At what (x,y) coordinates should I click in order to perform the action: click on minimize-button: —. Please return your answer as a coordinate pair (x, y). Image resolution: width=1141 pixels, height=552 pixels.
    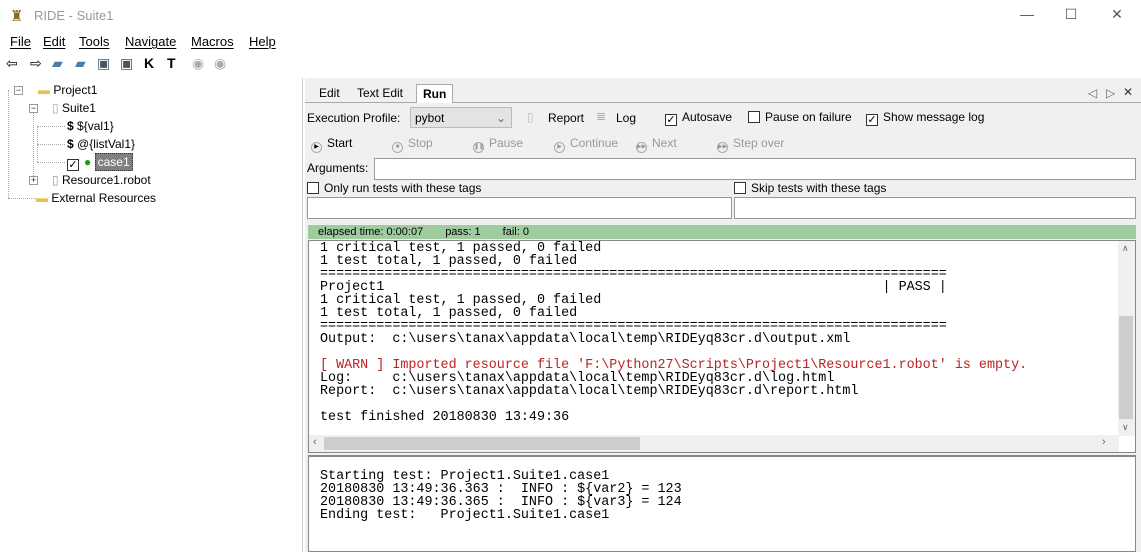
    Looking at the image, I should click on (1027, 14).